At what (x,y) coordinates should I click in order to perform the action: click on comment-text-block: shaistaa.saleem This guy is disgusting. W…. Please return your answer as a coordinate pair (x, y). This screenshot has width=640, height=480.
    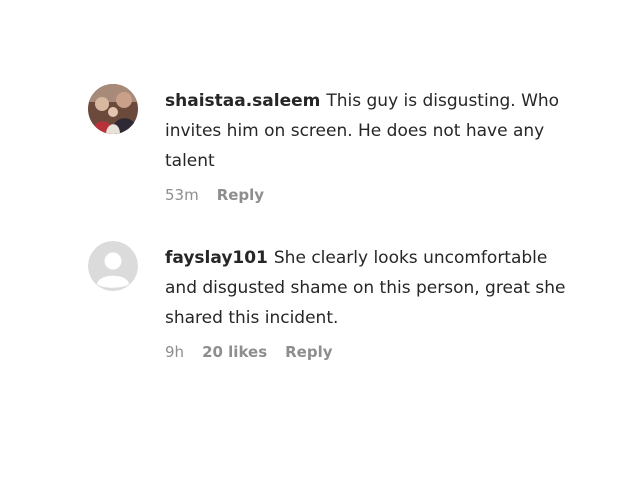
    Looking at the image, I should click on (370, 131).